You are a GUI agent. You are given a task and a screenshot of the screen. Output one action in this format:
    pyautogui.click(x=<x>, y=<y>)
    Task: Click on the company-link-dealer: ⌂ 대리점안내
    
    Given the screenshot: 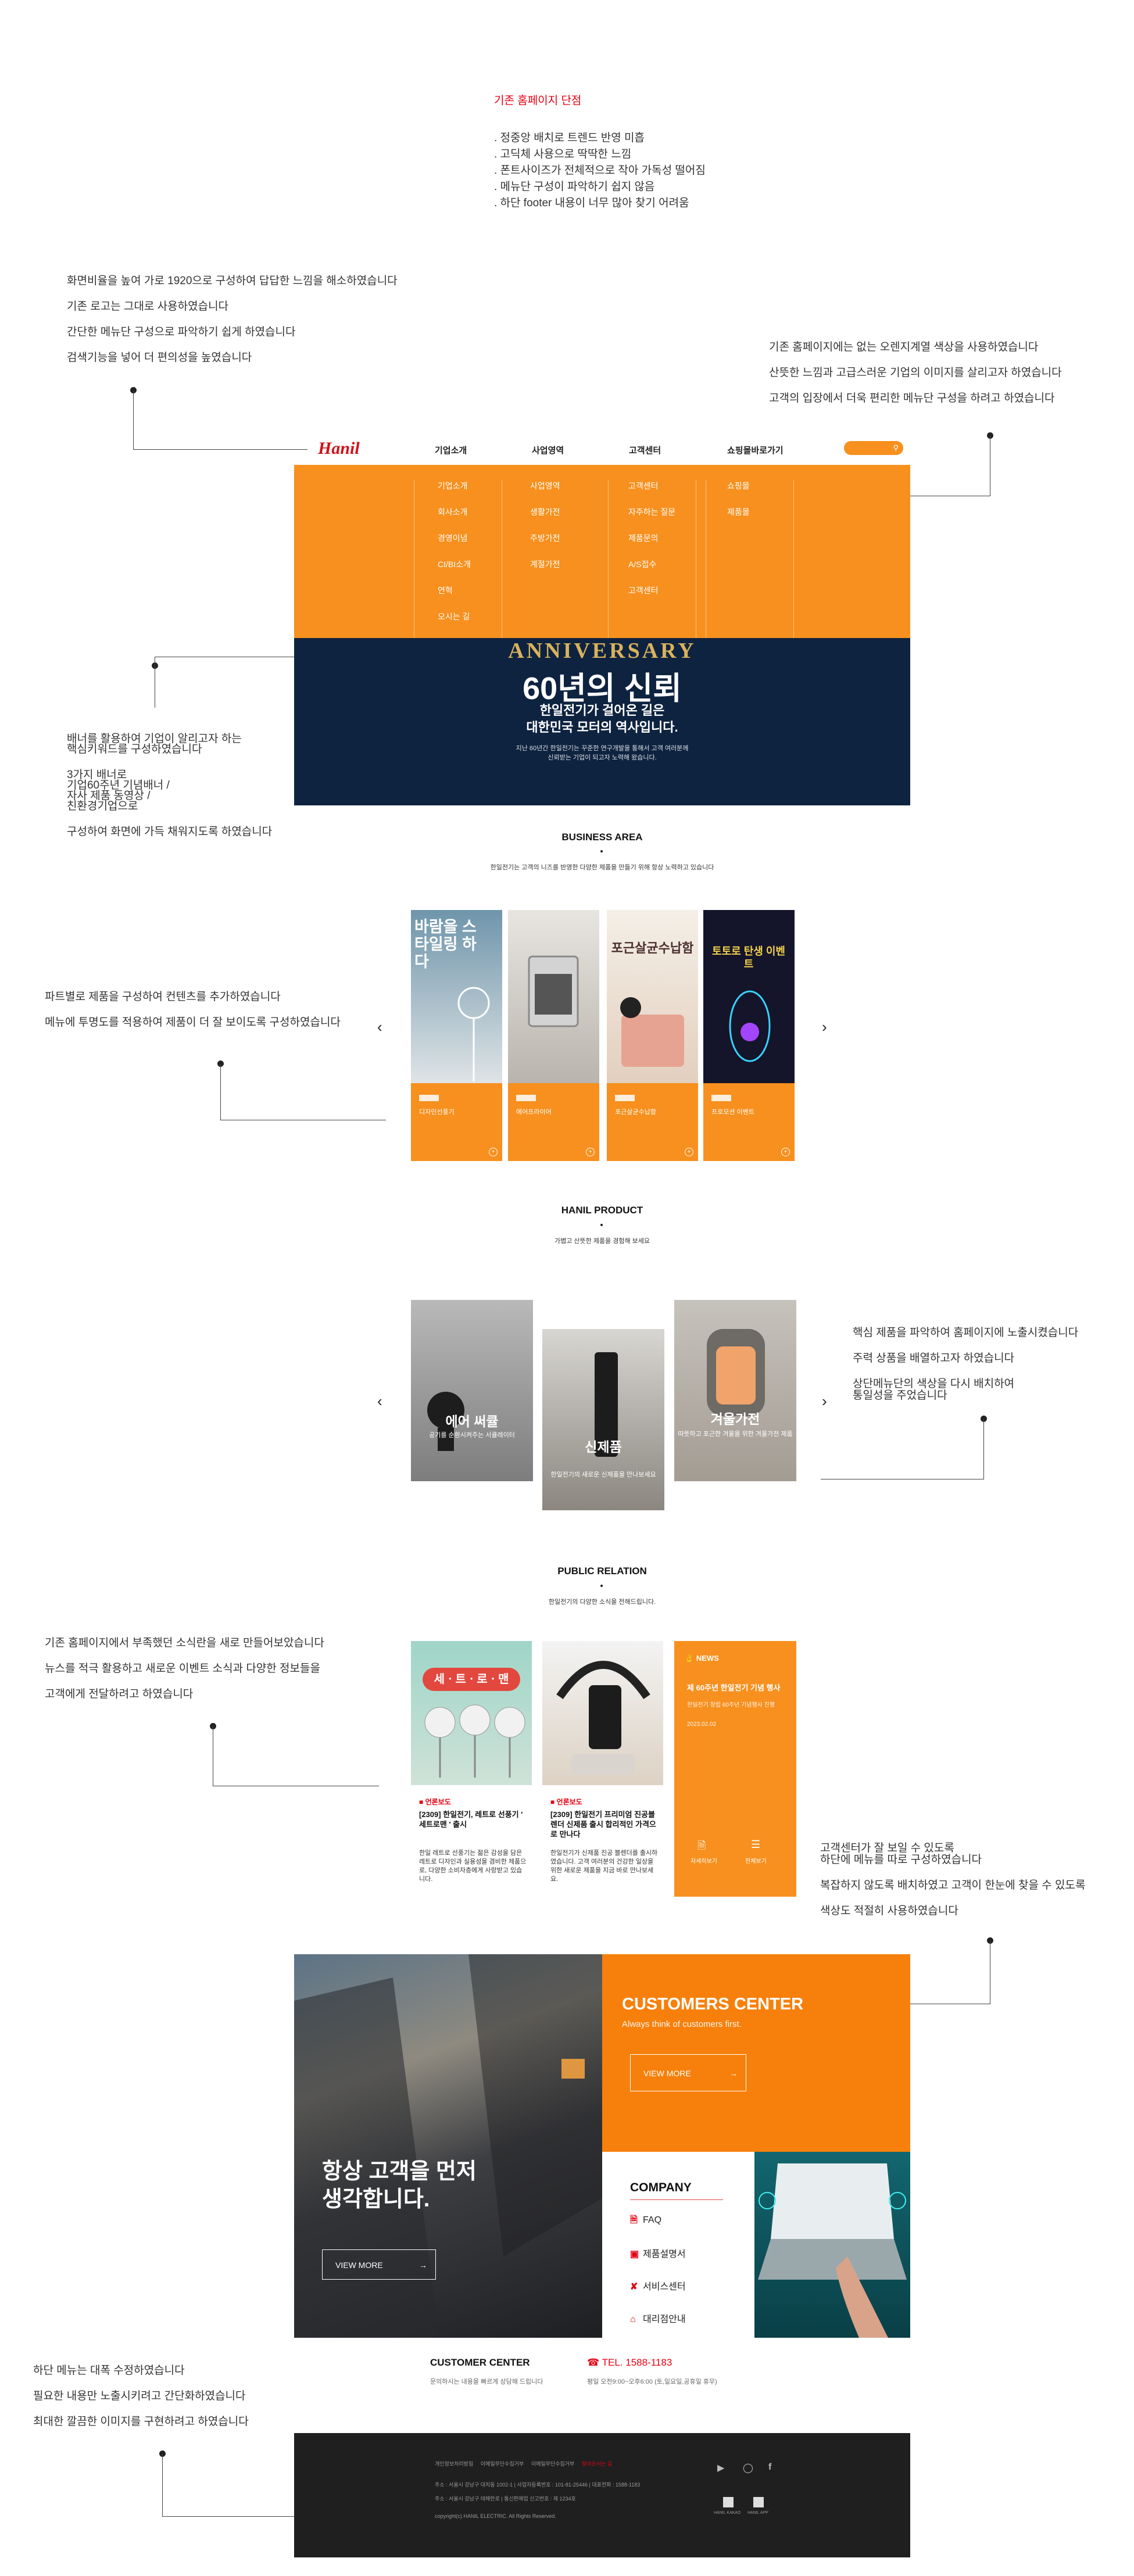 What is the action you would take?
    pyautogui.click(x=658, y=2318)
    